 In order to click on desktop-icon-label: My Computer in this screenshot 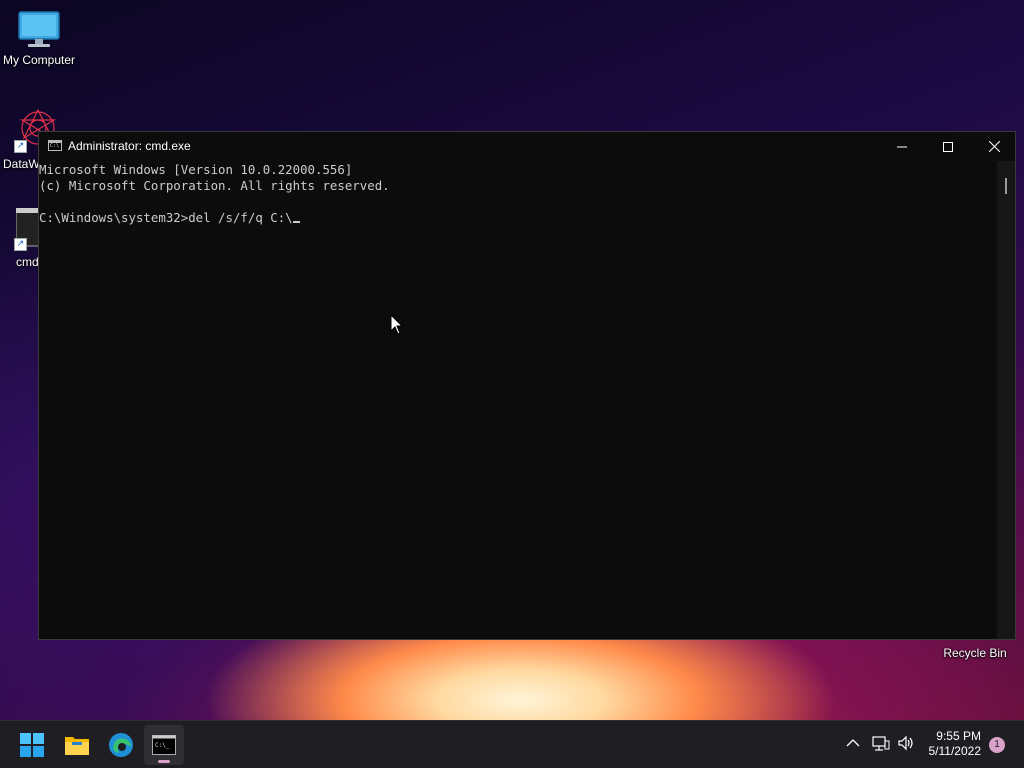, I will do `click(39, 60)`.